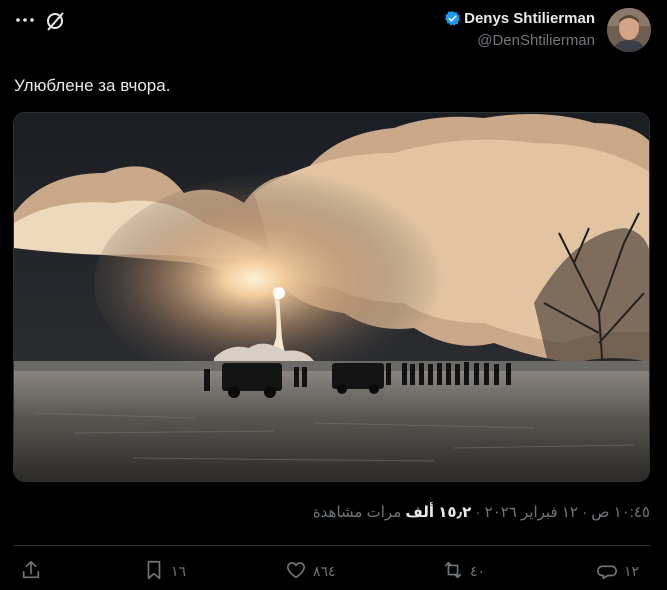  I want to click on author-display-name: Denys Shtilierman, so click(529, 18).